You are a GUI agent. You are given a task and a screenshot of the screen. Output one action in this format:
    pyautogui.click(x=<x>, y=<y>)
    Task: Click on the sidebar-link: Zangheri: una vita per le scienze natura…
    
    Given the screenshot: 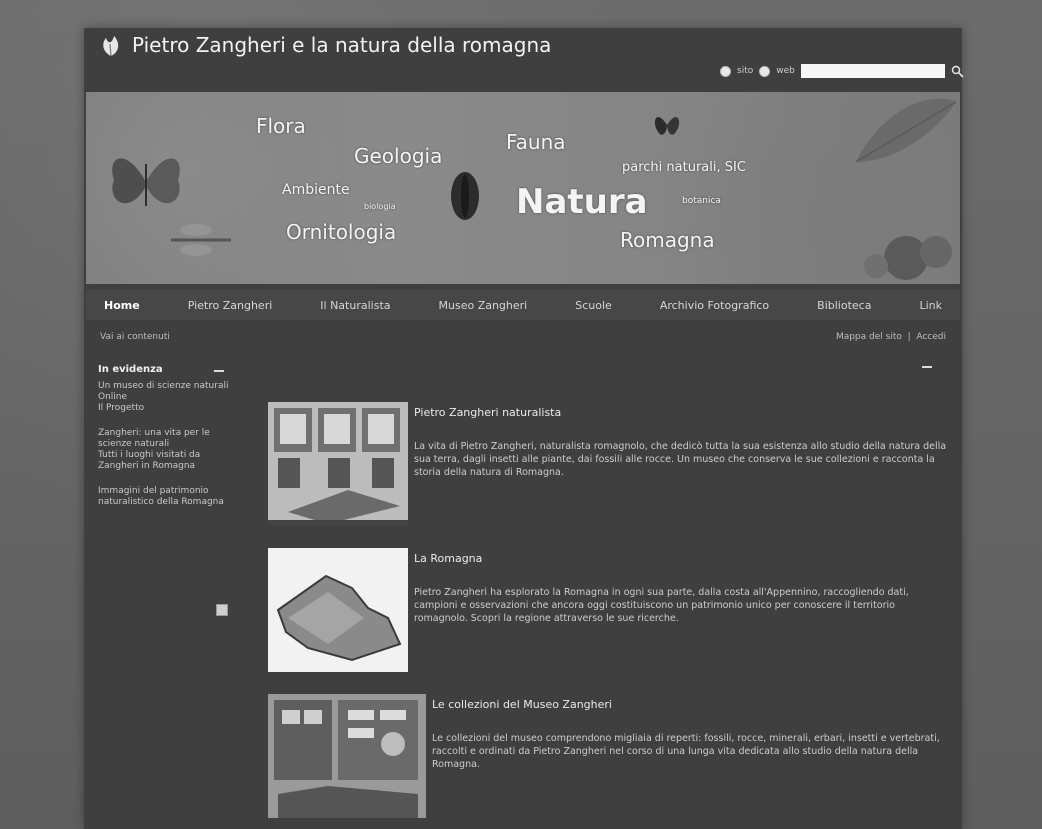 What is the action you would take?
    pyautogui.click(x=168, y=439)
    